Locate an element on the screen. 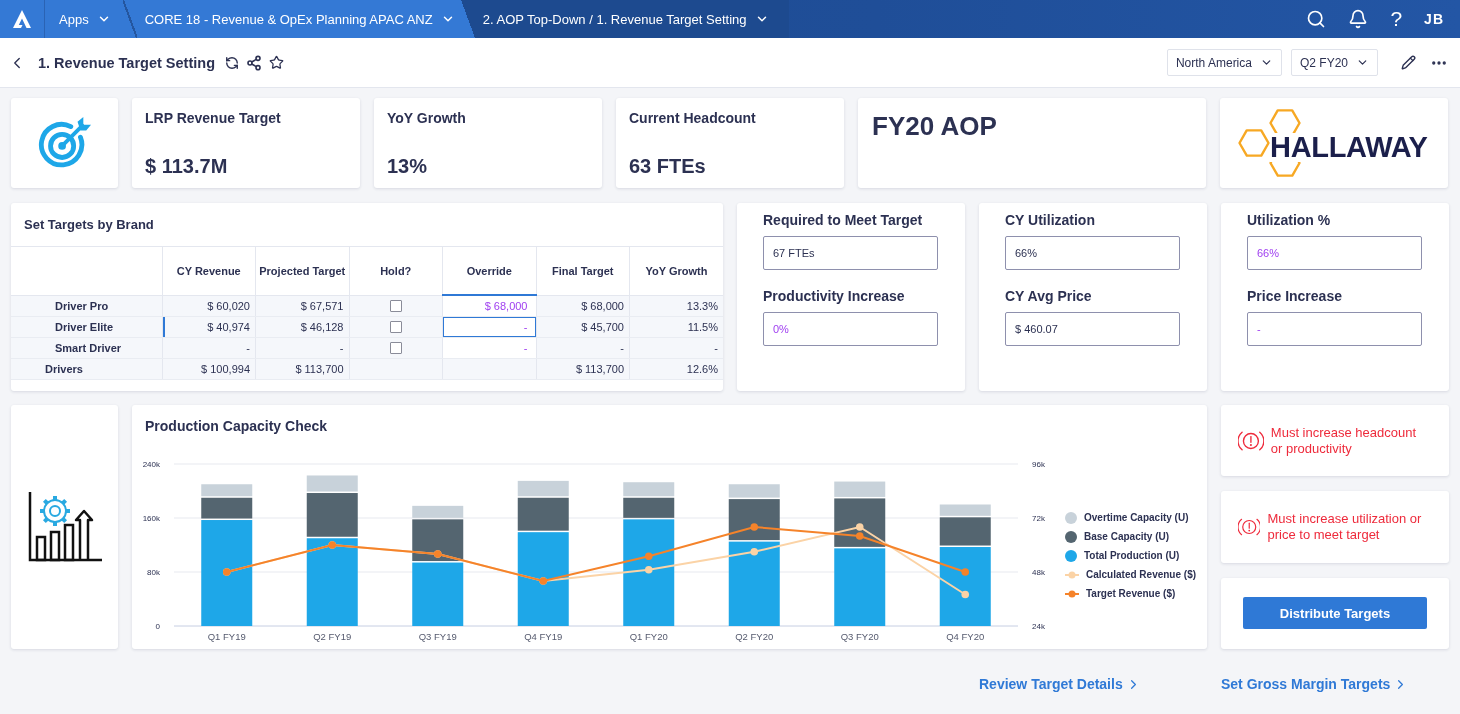 This screenshot has width=1460, height=714. plan-title: FY20 AOP is located at coordinates (935, 126).